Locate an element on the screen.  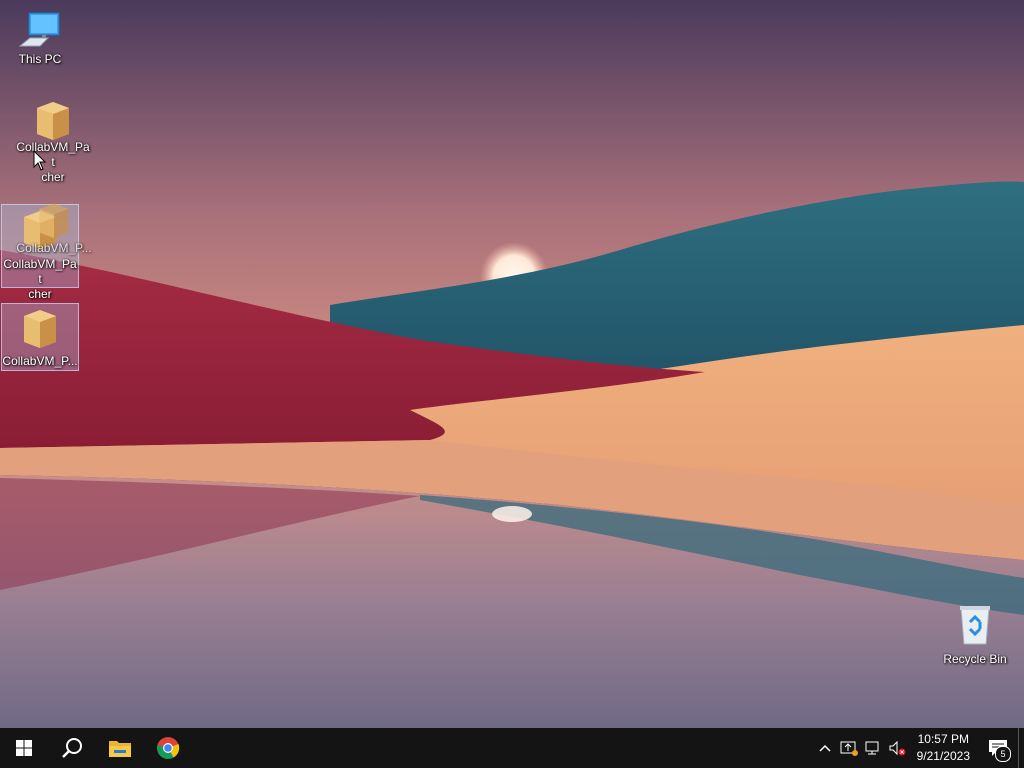
desktop-icon-recycle-bin: Recycle Bin is located at coordinates (975, 634).